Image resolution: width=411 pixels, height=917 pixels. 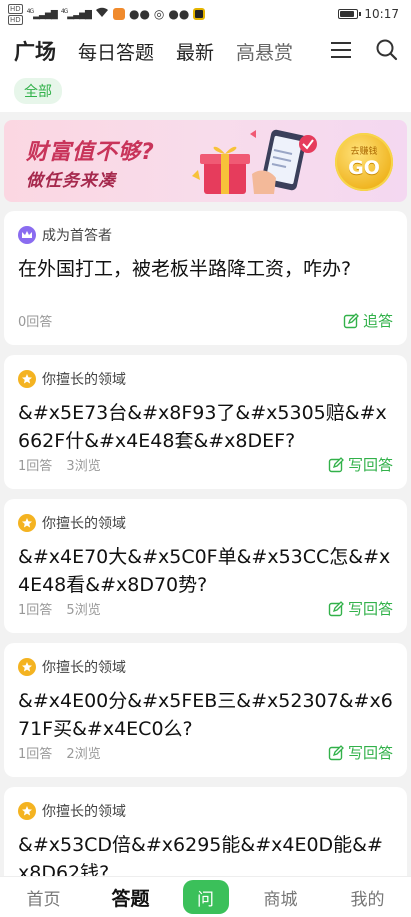 I want to click on wechat-icon: ●●, so click(x=139, y=14).